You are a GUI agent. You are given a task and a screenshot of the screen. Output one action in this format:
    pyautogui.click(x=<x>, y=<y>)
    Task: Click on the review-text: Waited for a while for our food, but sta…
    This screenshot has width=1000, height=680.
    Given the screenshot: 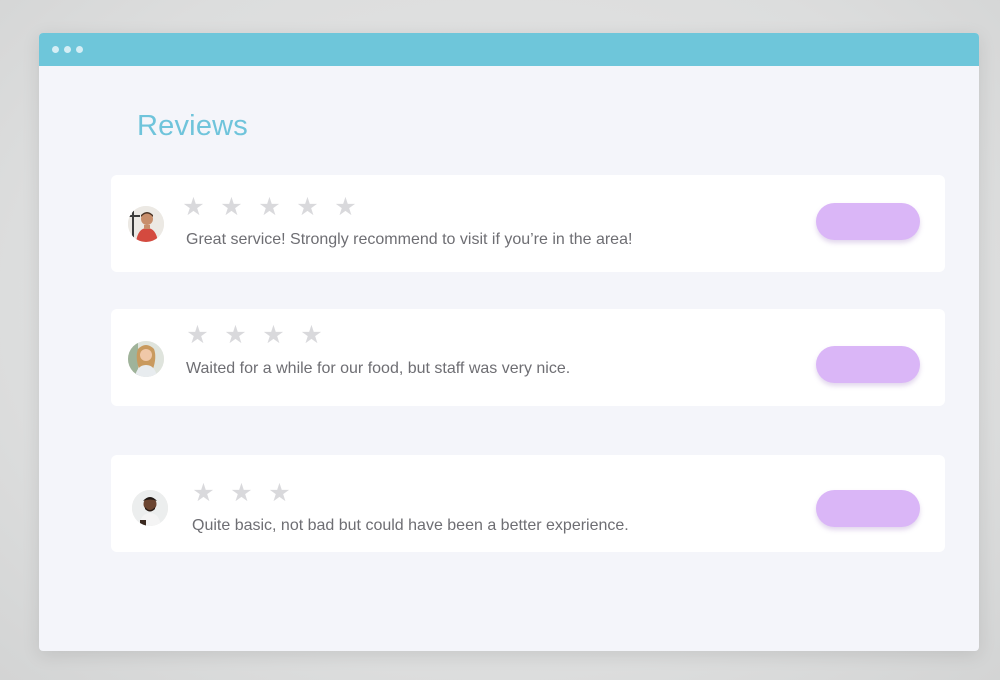 What is the action you would take?
    pyautogui.click(x=378, y=368)
    